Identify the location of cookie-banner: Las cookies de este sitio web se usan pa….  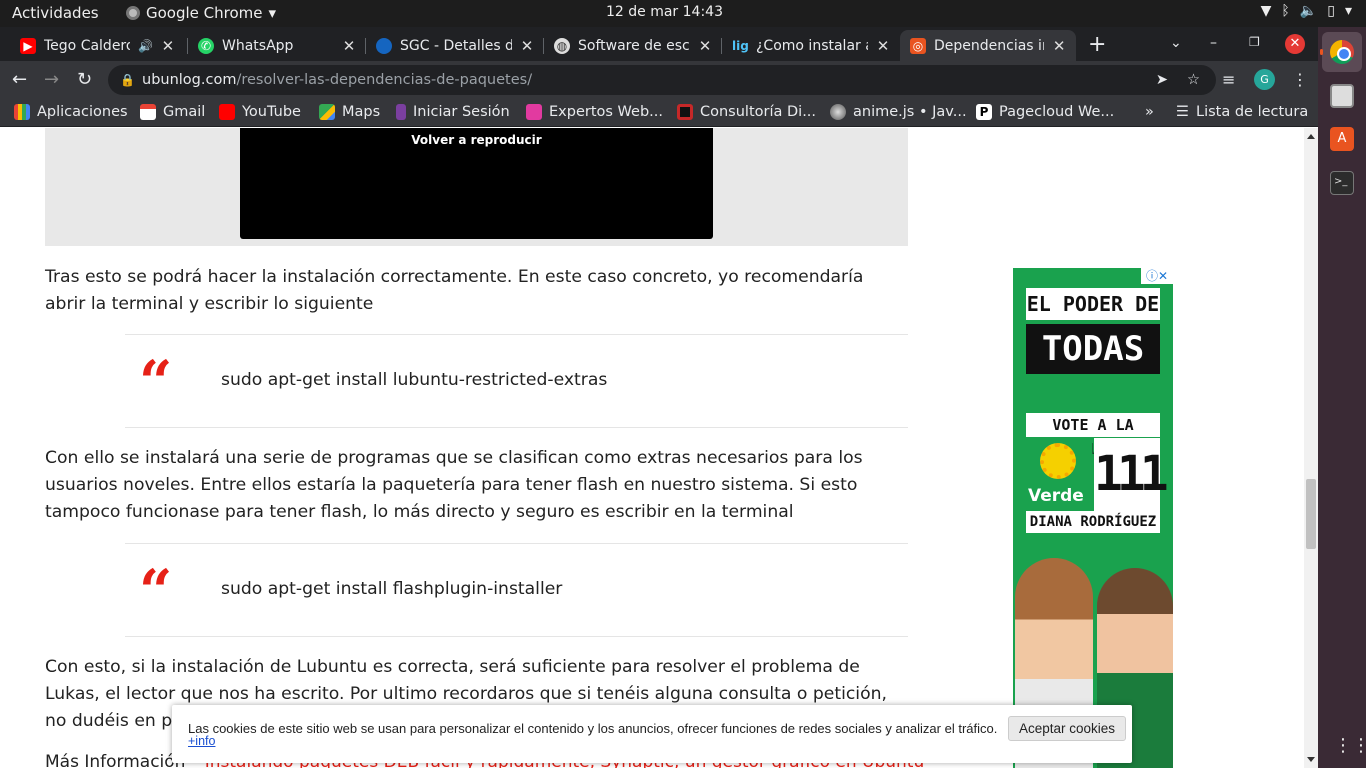
(652, 734).